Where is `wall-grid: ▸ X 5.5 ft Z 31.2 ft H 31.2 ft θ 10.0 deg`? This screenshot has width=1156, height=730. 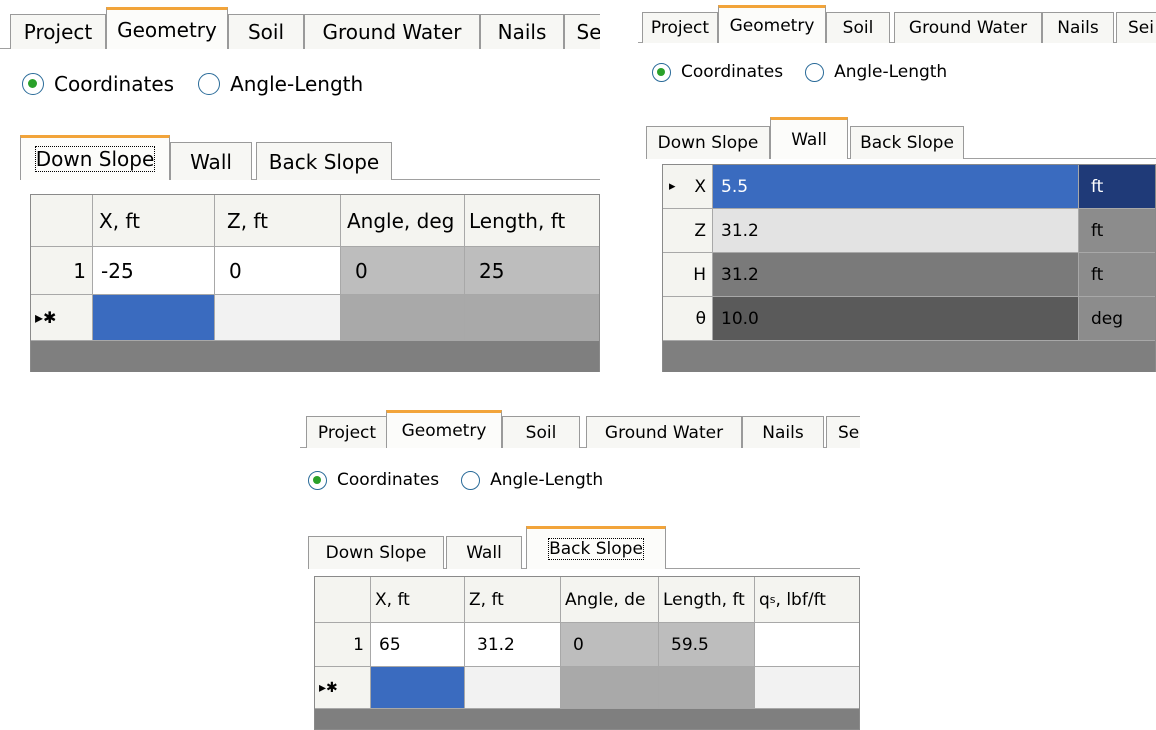
wall-grid: ▸ X 5.5 ft Z 31.2 ft H 31.2 ft θ 10.0 deg is located at coordinates (909, 268).